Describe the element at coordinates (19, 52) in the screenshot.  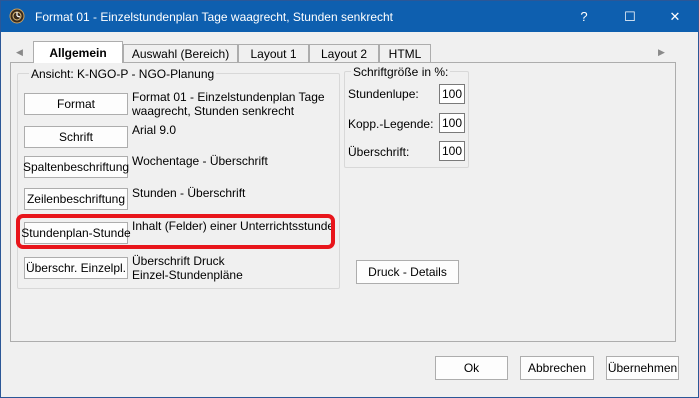
I see `tab-scroll-left-icon: ◀` at that location.